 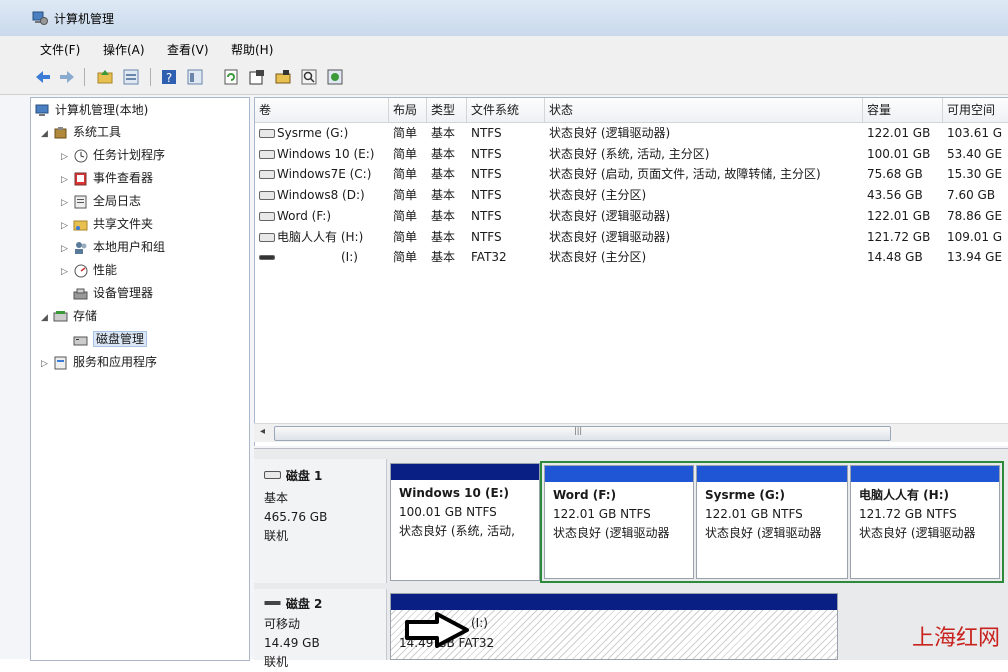 What do you see at coordinates (99, 362) in the screenshot?
I see `tree-item-services-applications: ▷ 服务和应用程序` at bounding box center [99, 362].